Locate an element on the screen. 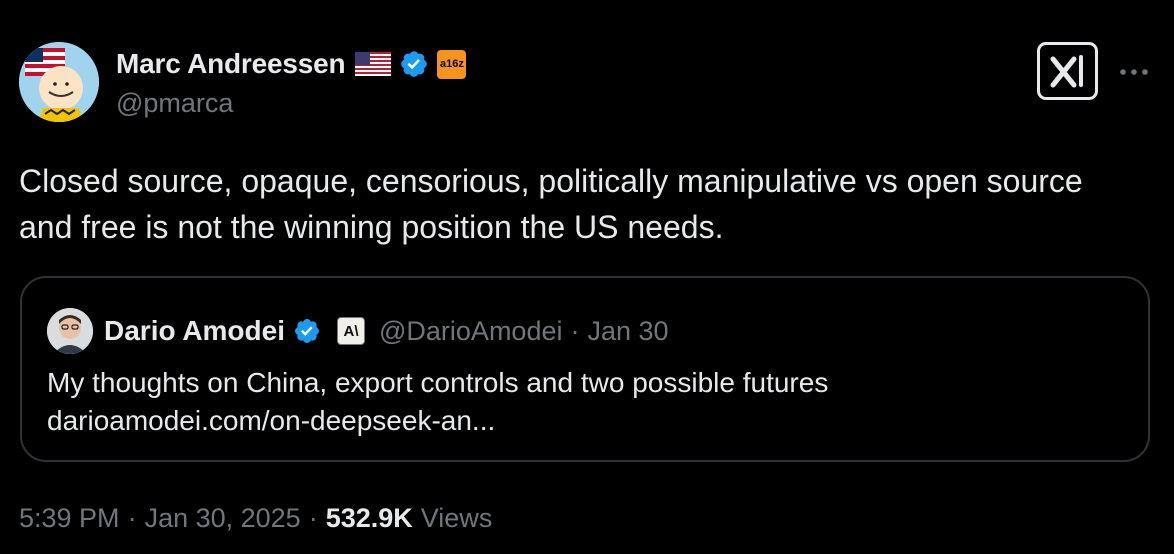  views-count: 532.9K is located at coordinates (369, 518).